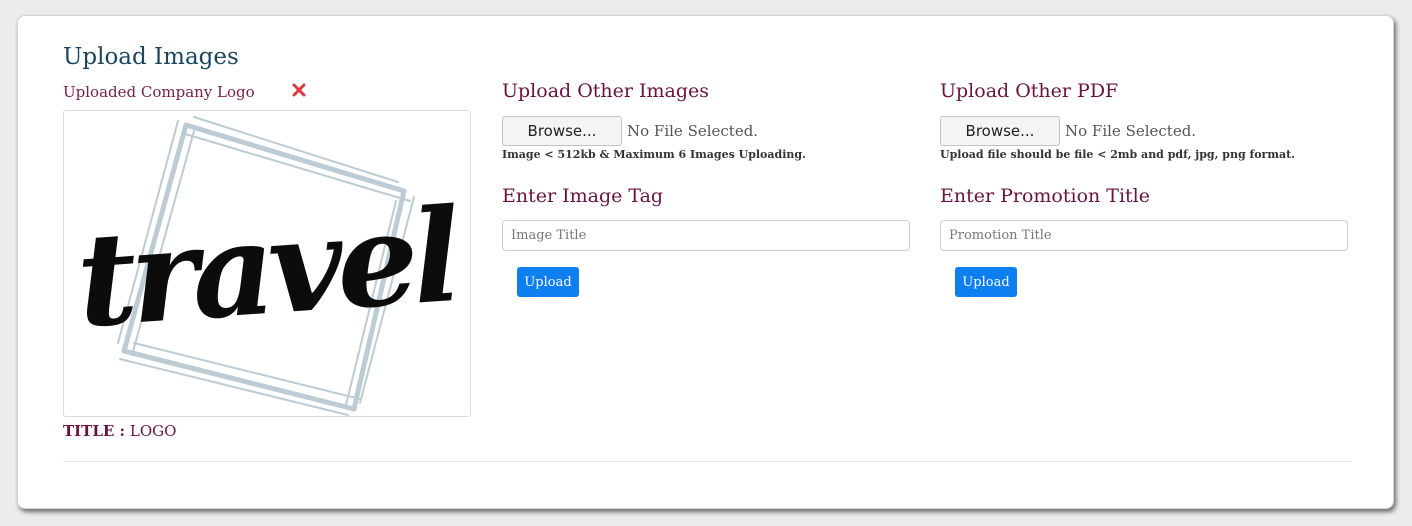 Image resolution: width=1412 pixels, height=526 pixels. Describe the element at coordinates (159, 92) in the screenshot. I see `uploaded-logo-label: Uploaded Company Logo` at that location.